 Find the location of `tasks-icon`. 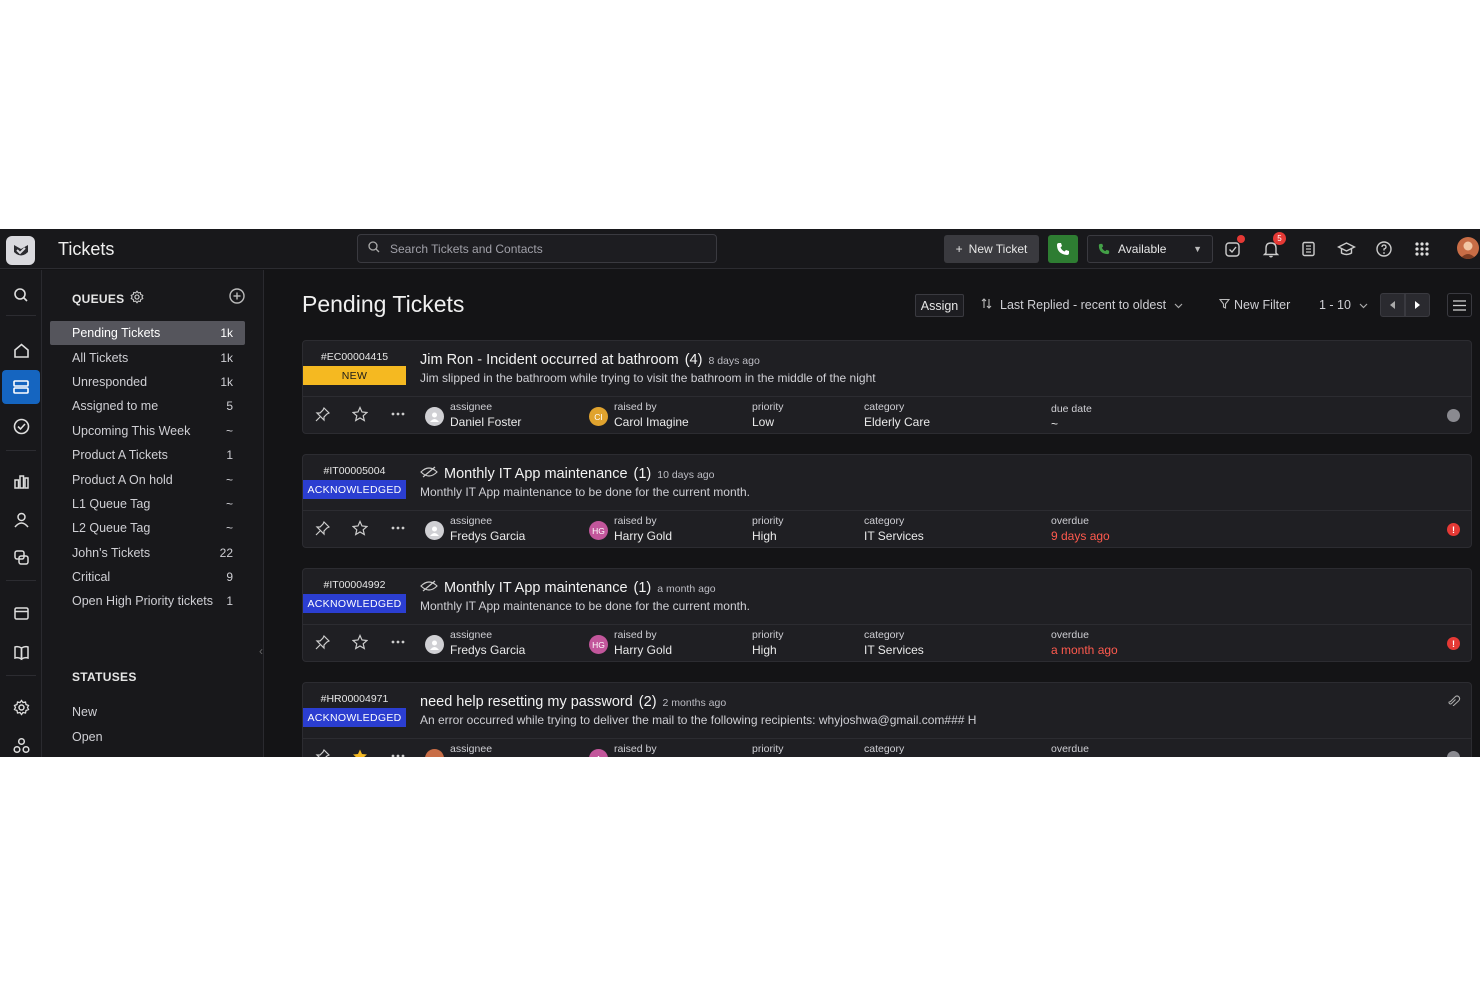

tasks-icon is located at coordinates (1233, 247).